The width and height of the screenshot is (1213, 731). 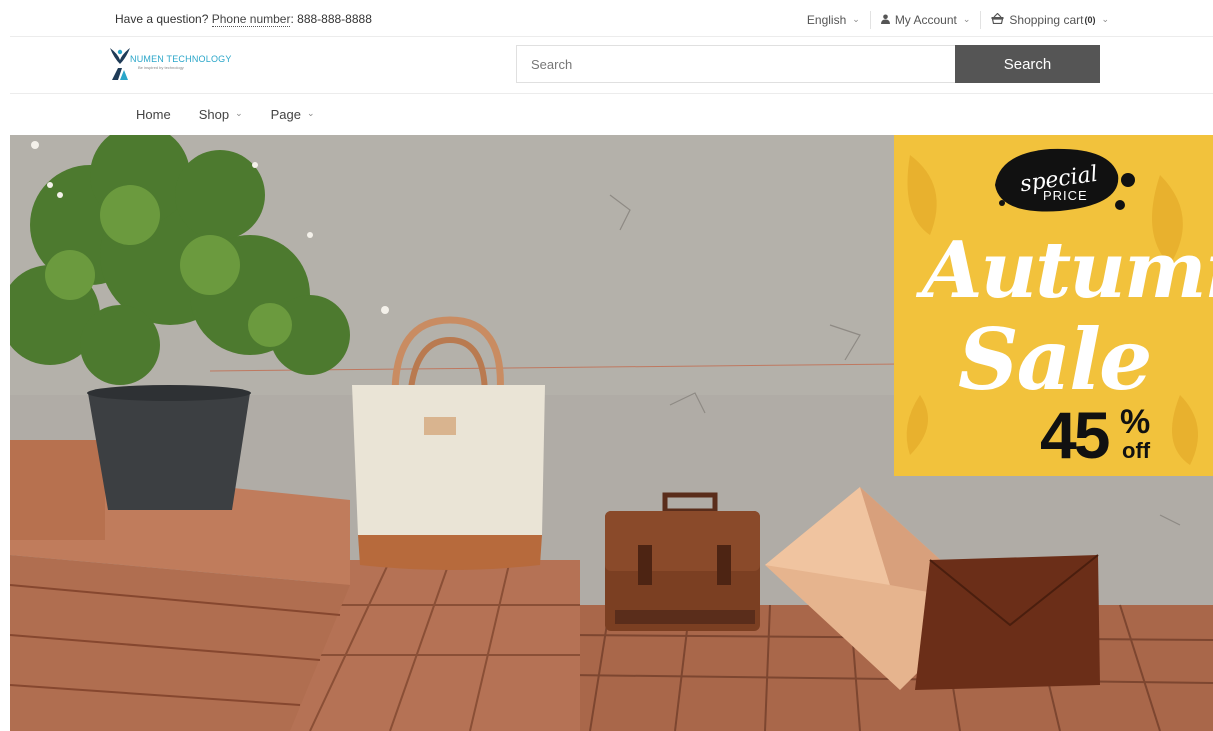 I want to click on phone-label: Phone number, so click(x=251, y=19).